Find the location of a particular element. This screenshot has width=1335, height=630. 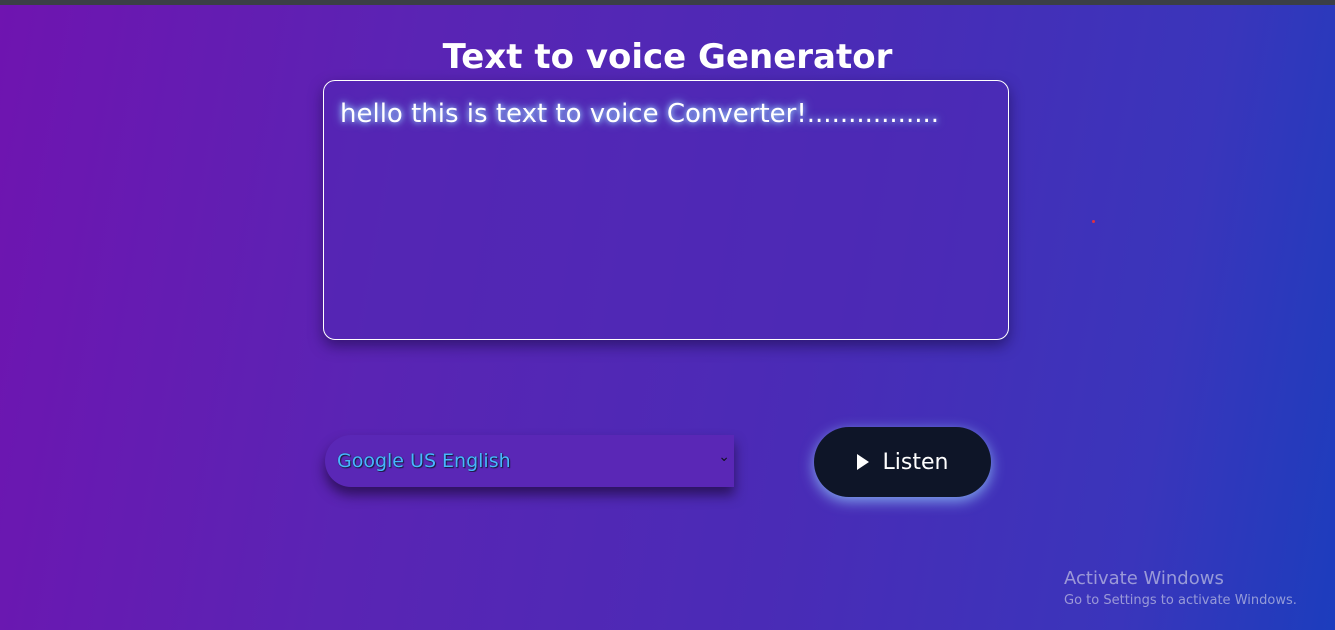

watermark-title: Activate Windows is located at coordinates (1144, 578).